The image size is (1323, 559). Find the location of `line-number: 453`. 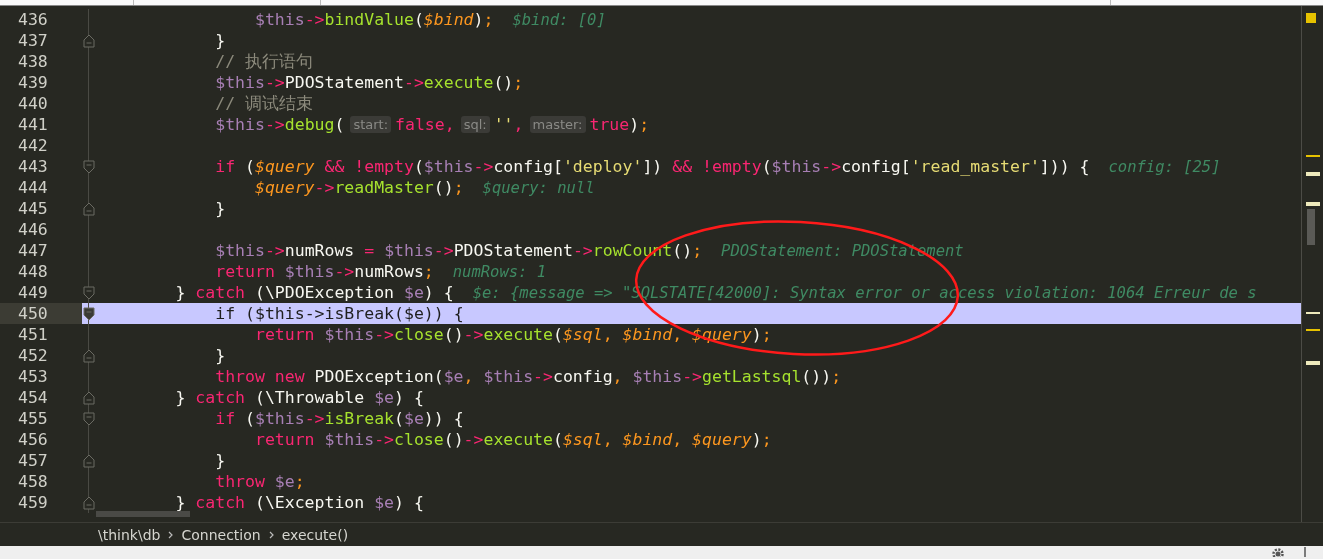

line-number: 453 is located at coordinates (33, 376).